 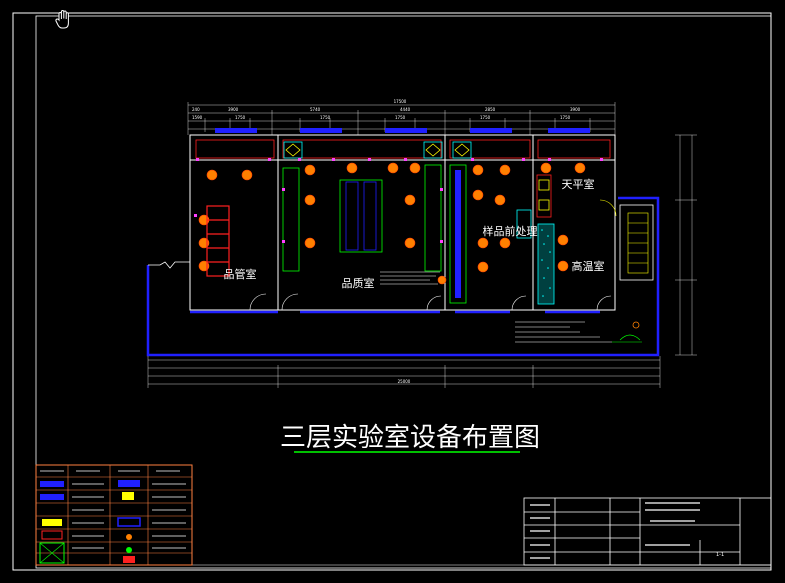 What do you see at coordinates (197, 117) in the screenshot?
I see `svg-text: 1590` at bounding box center [197, 117].